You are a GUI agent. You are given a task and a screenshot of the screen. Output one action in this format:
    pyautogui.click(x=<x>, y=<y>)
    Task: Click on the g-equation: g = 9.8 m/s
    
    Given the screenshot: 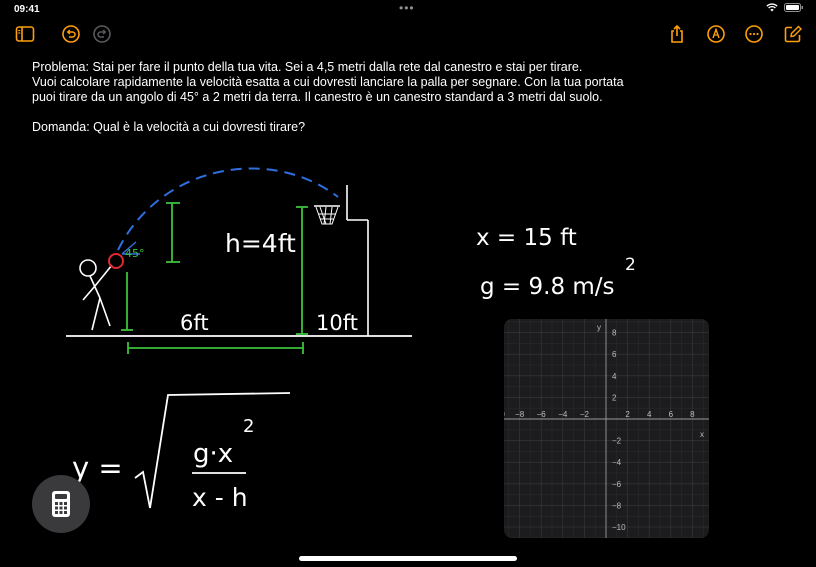 What is the action you would take?
    pyautogui.click(x=547, y=287)
    